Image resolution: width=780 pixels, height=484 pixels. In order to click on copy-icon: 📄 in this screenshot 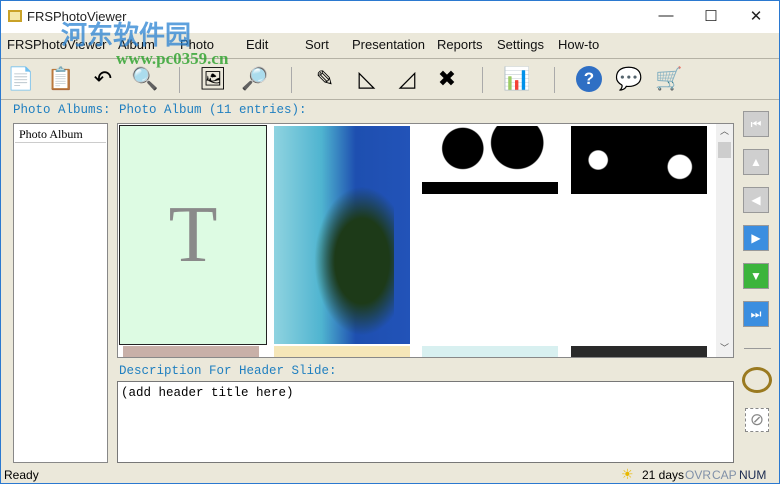, I will do `click(21, 78)`.